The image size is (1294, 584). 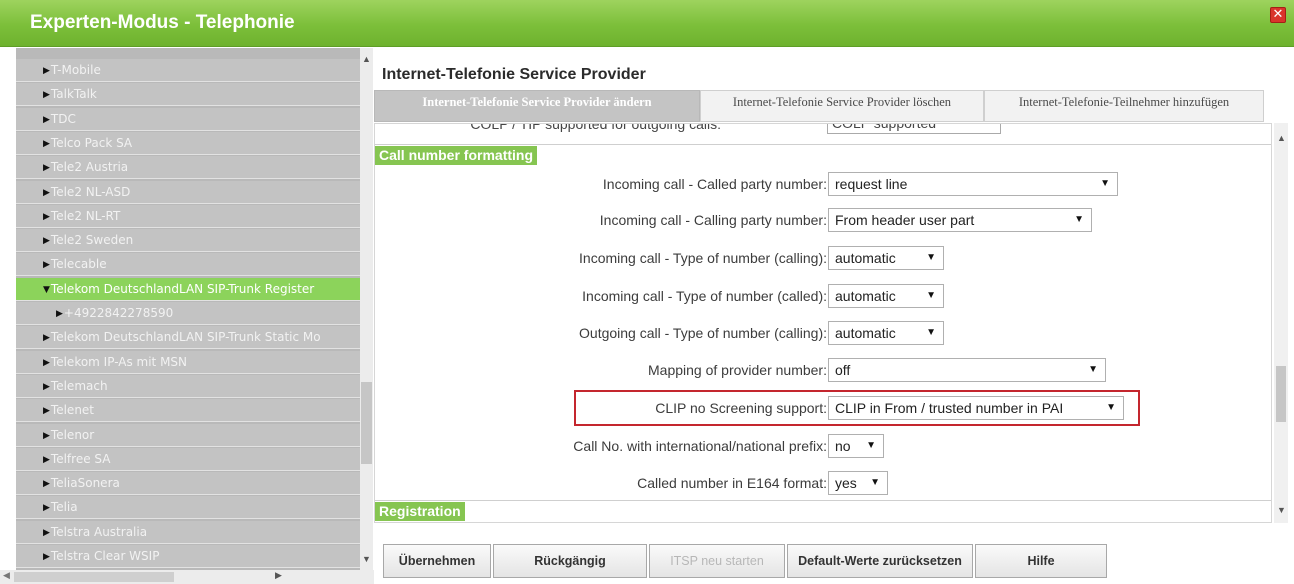 I want to click on tree-item: ▶TalkTalk, so click(x=188, y=95).